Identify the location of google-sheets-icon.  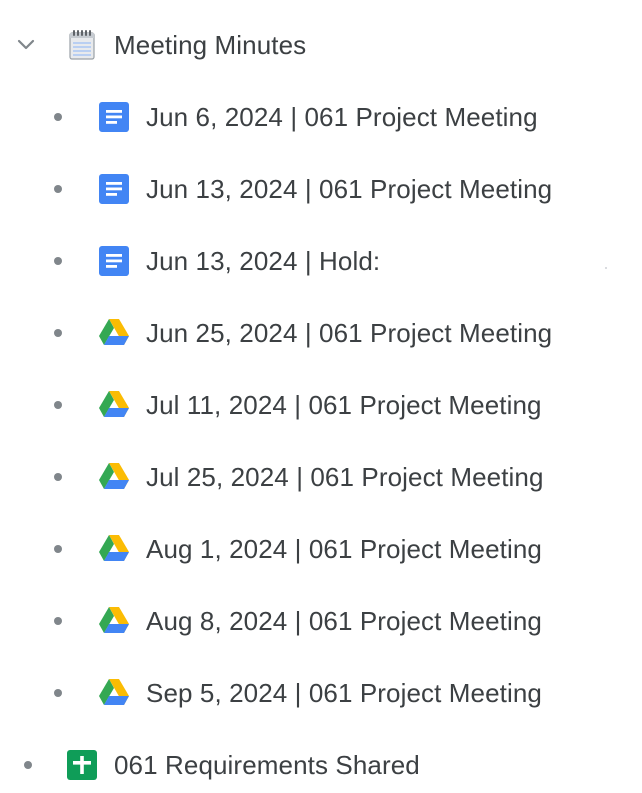
(82, 765).